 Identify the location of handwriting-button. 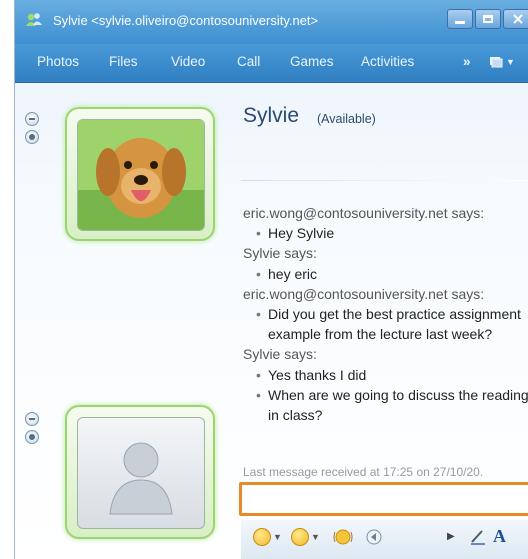
(478, 537).